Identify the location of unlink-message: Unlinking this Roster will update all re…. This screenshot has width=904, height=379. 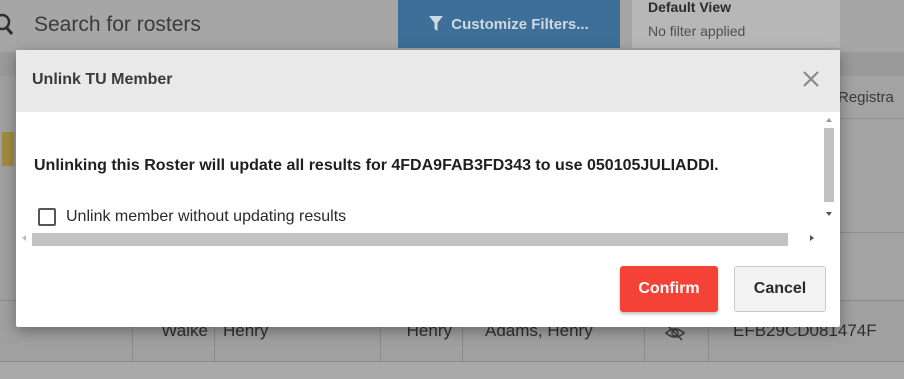
(376, 165).